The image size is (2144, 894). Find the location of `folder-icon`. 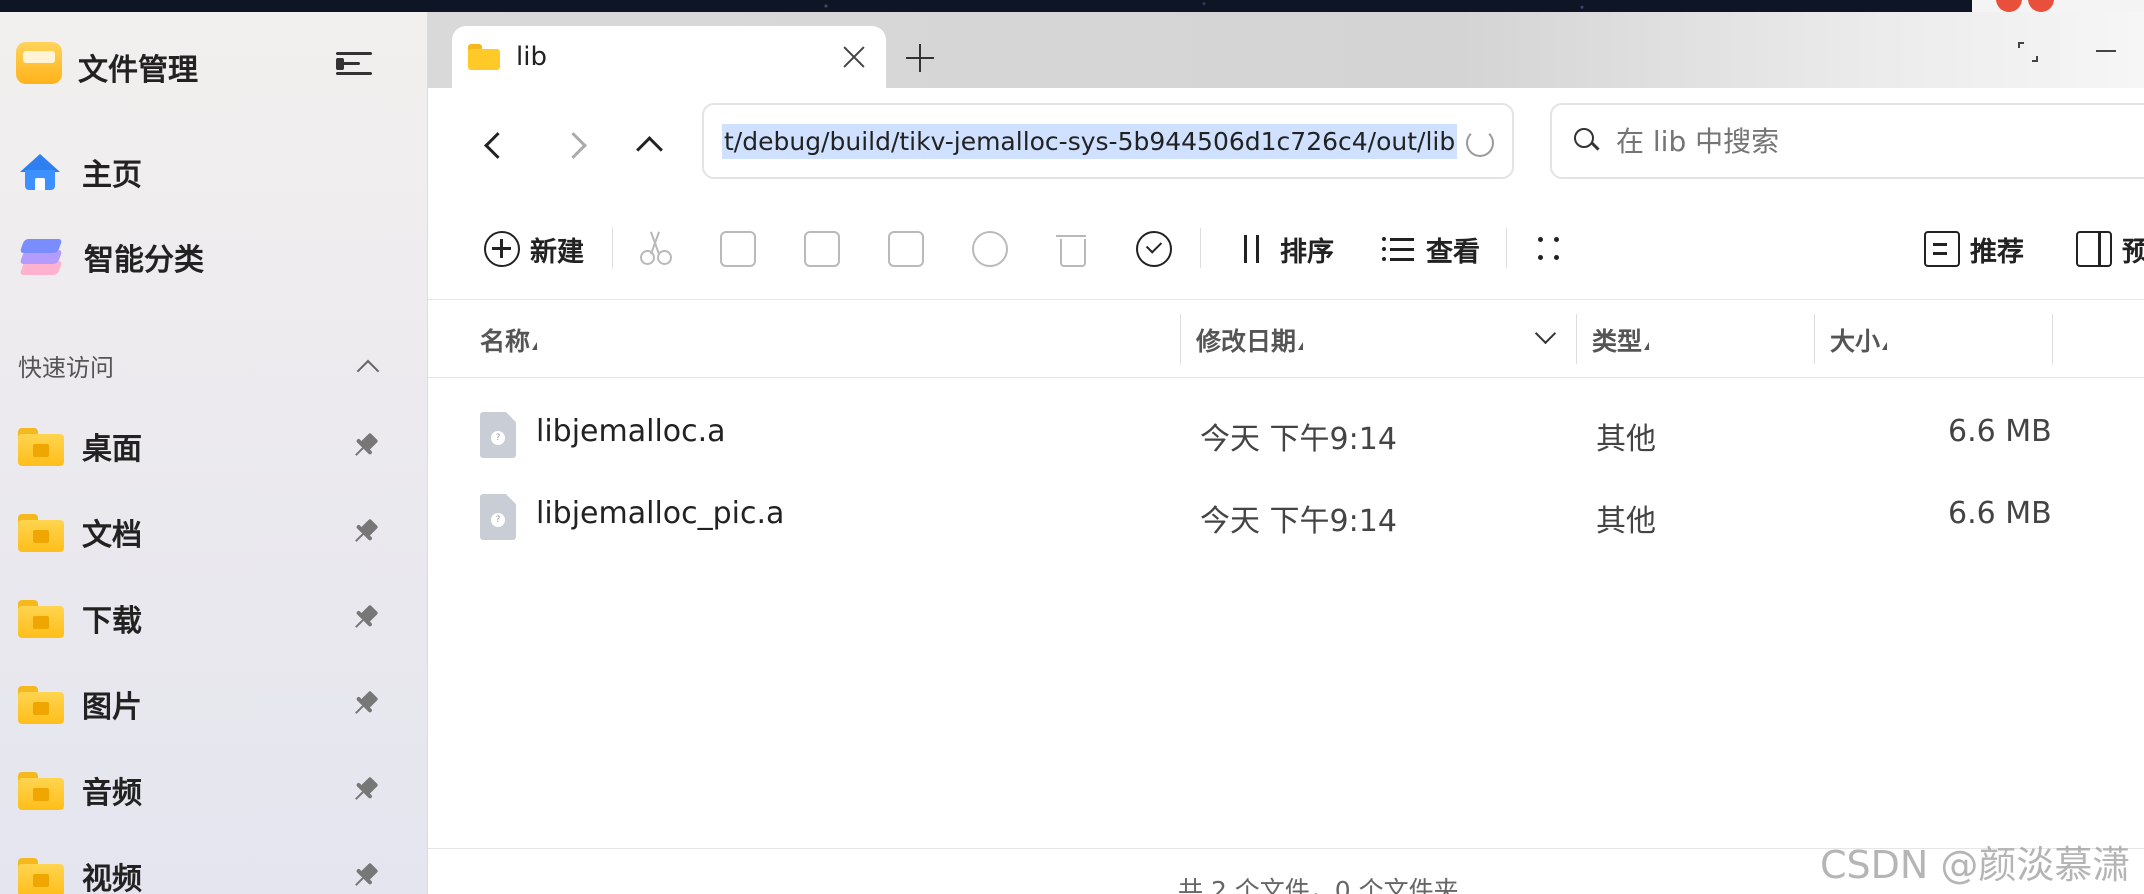

folder-icon is located at coordinates (484, 57).